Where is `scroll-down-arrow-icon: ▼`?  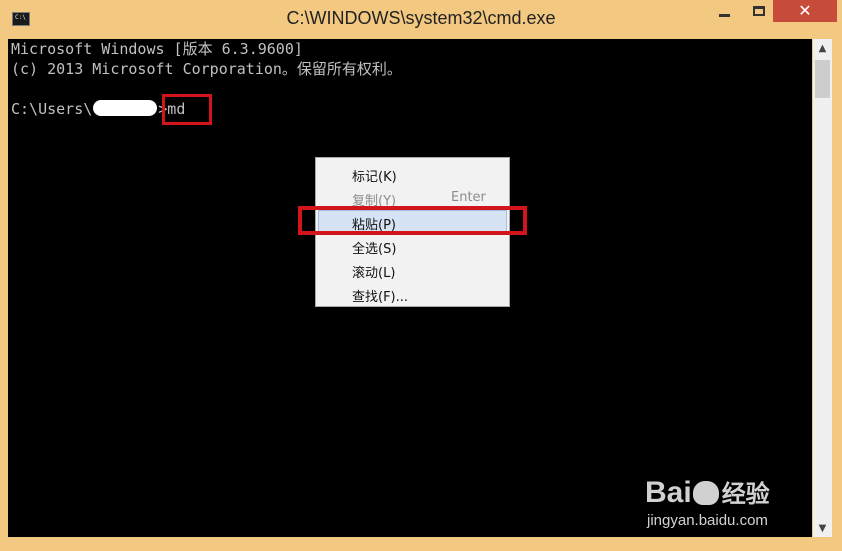 scroll-down-arrow-icon: ▼ is located at coordinates (822, 528).